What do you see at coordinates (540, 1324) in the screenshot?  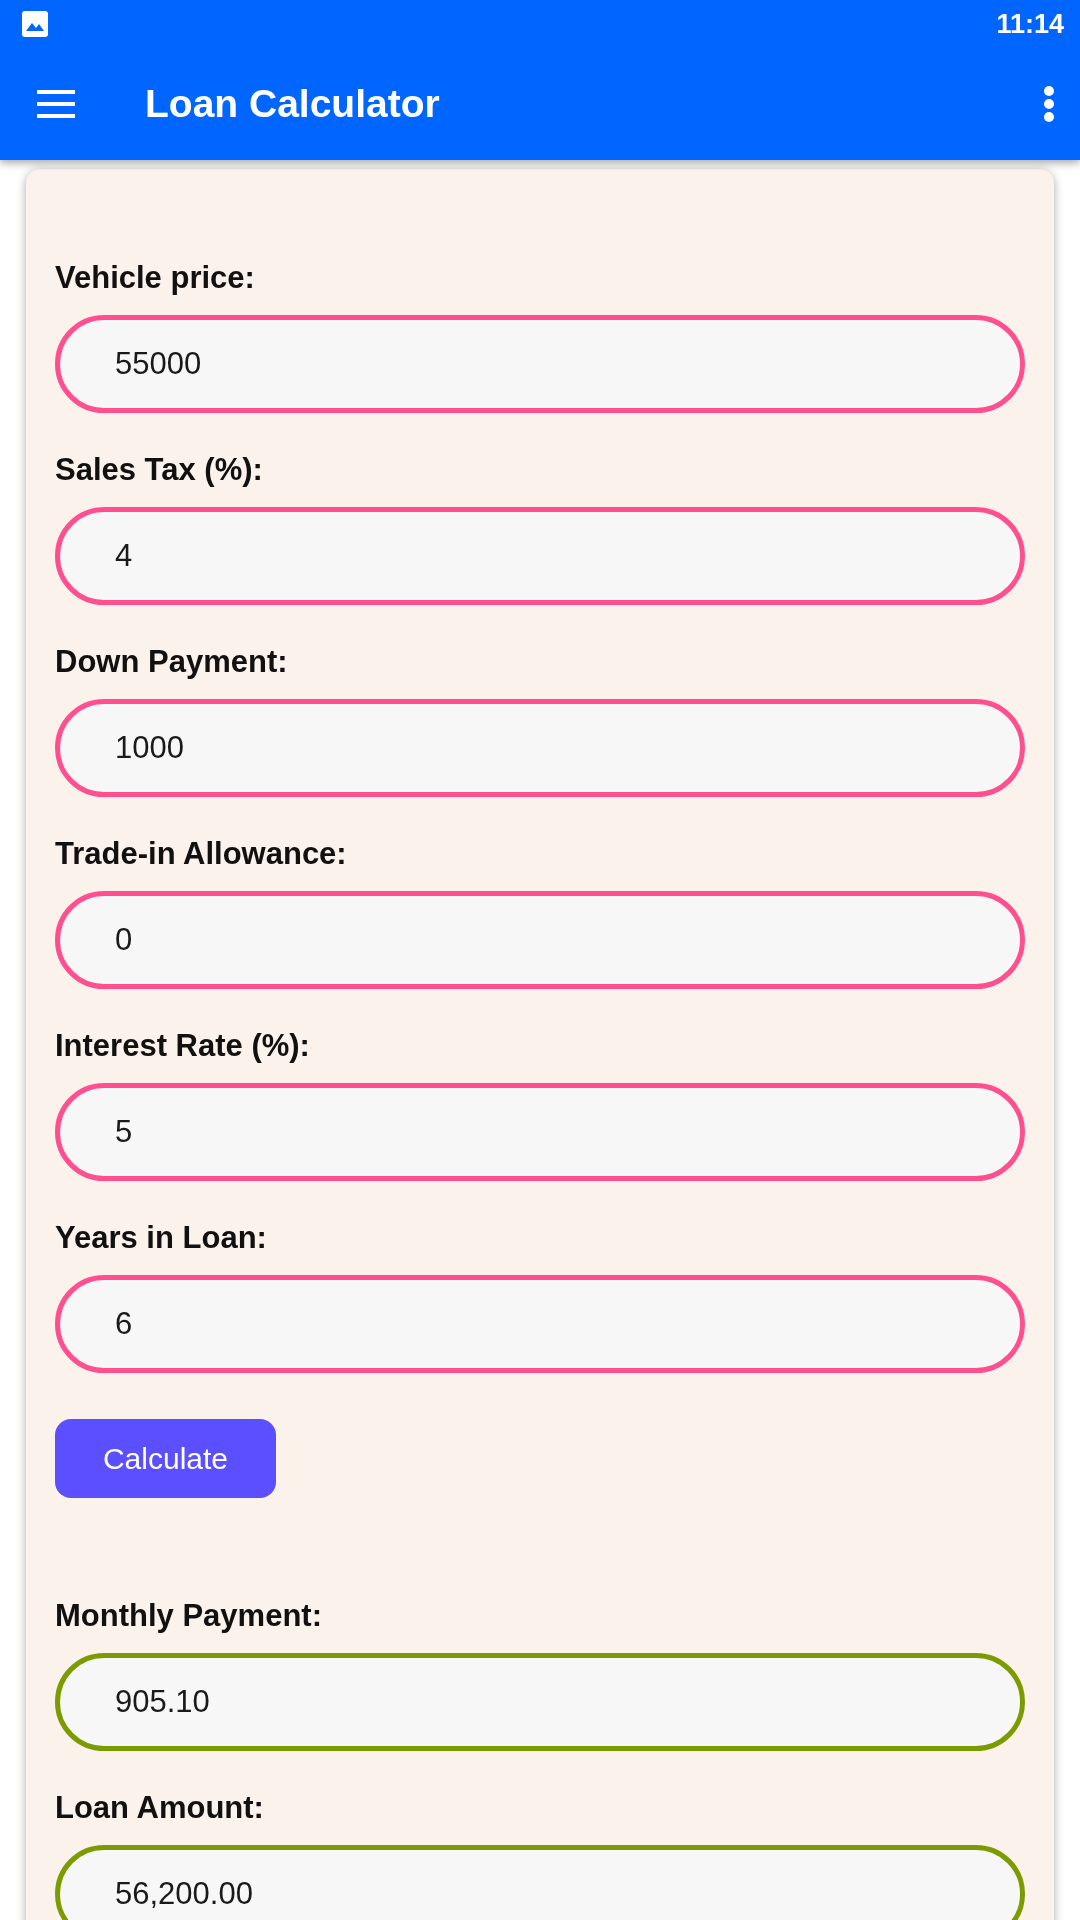 I see `input-field: 6` at bounding box center [540, 1324].